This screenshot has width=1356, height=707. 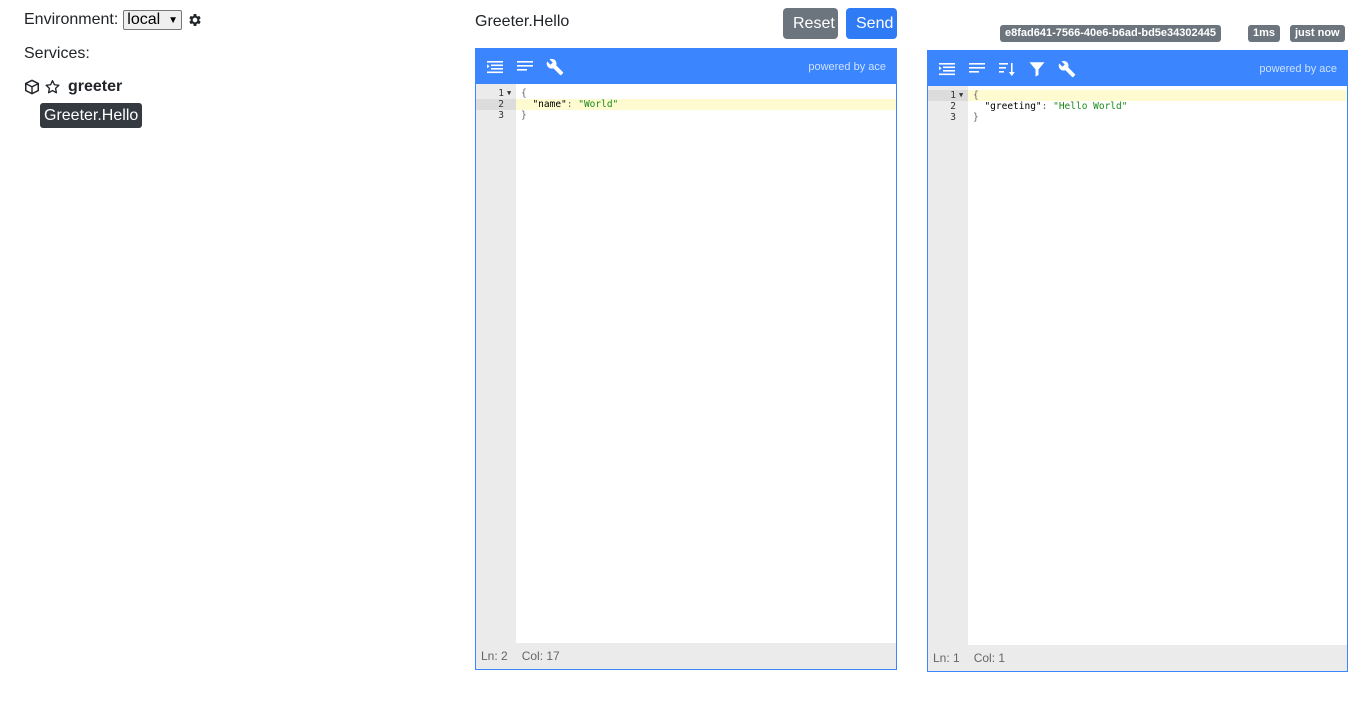 What do you see at coordinates (95, 86) in the screenshot?
I see `service-name: greeter` at bounding box center [95, 86].